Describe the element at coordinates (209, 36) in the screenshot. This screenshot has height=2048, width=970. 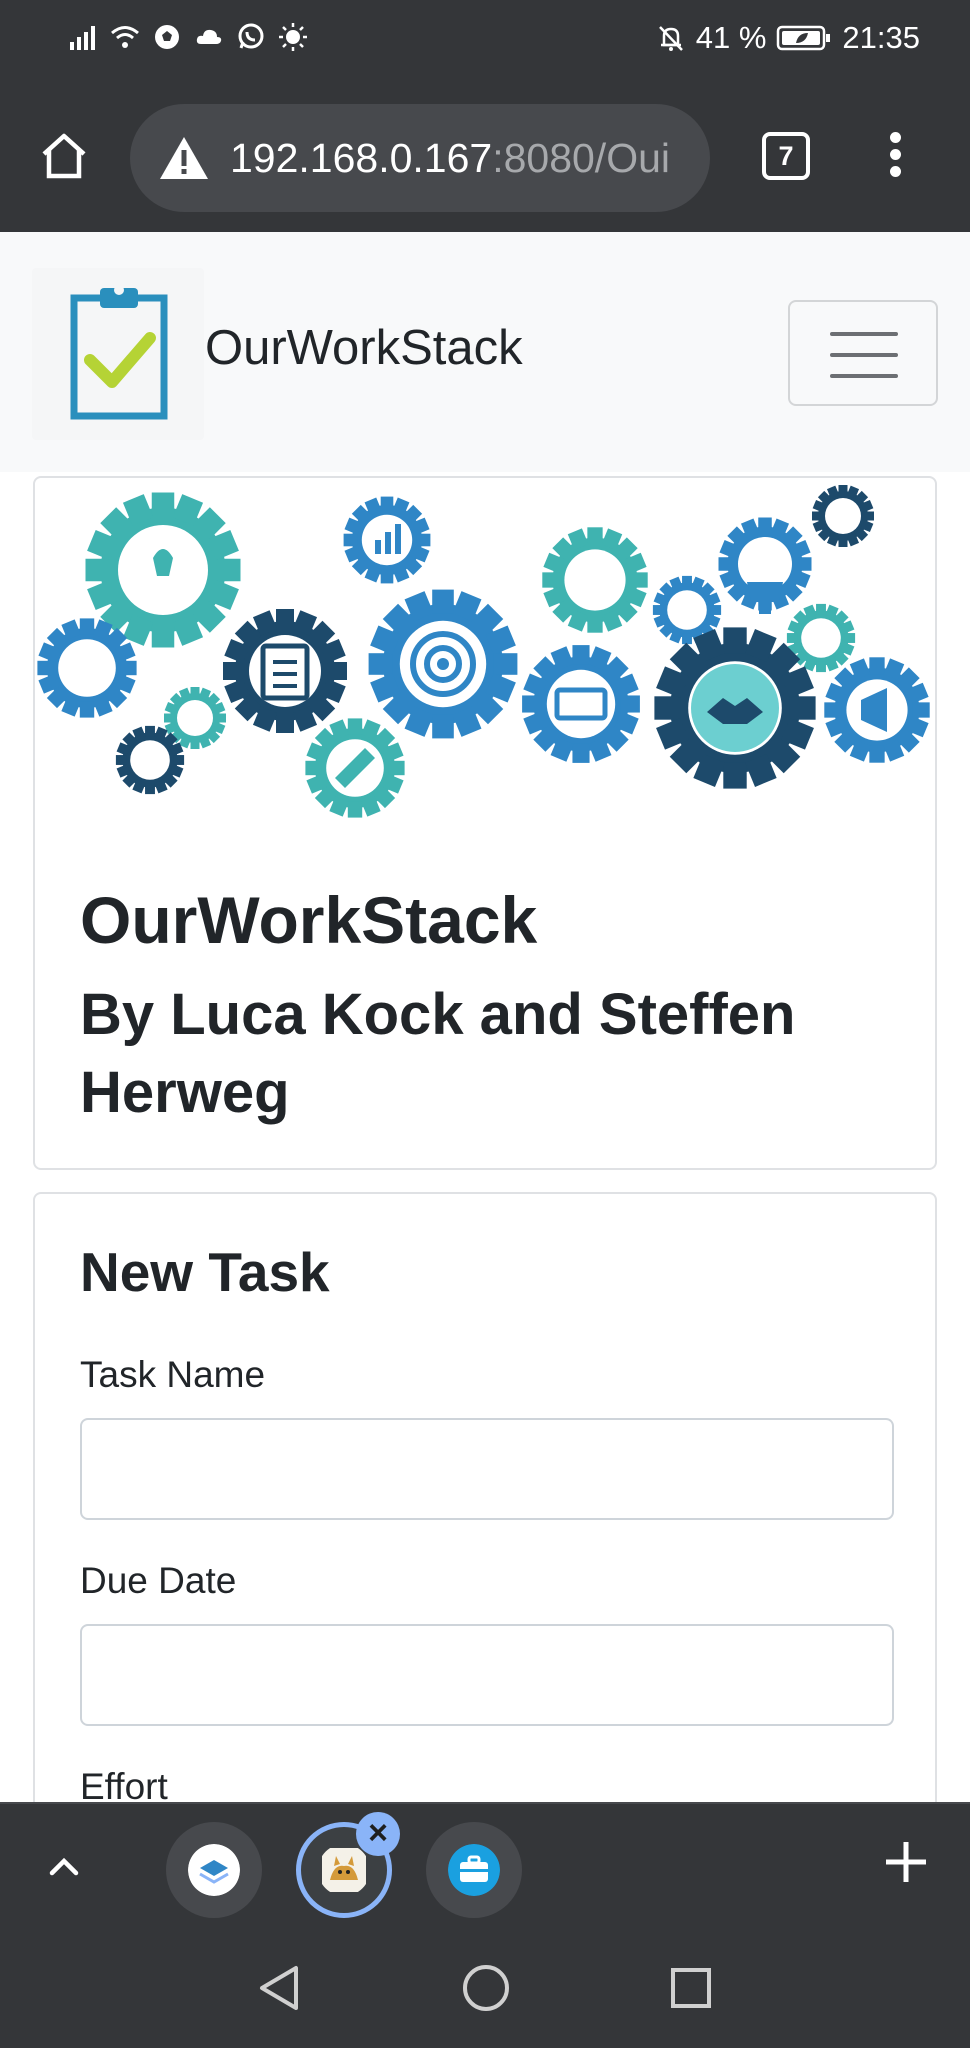
I see `cloud-icon` at that location.